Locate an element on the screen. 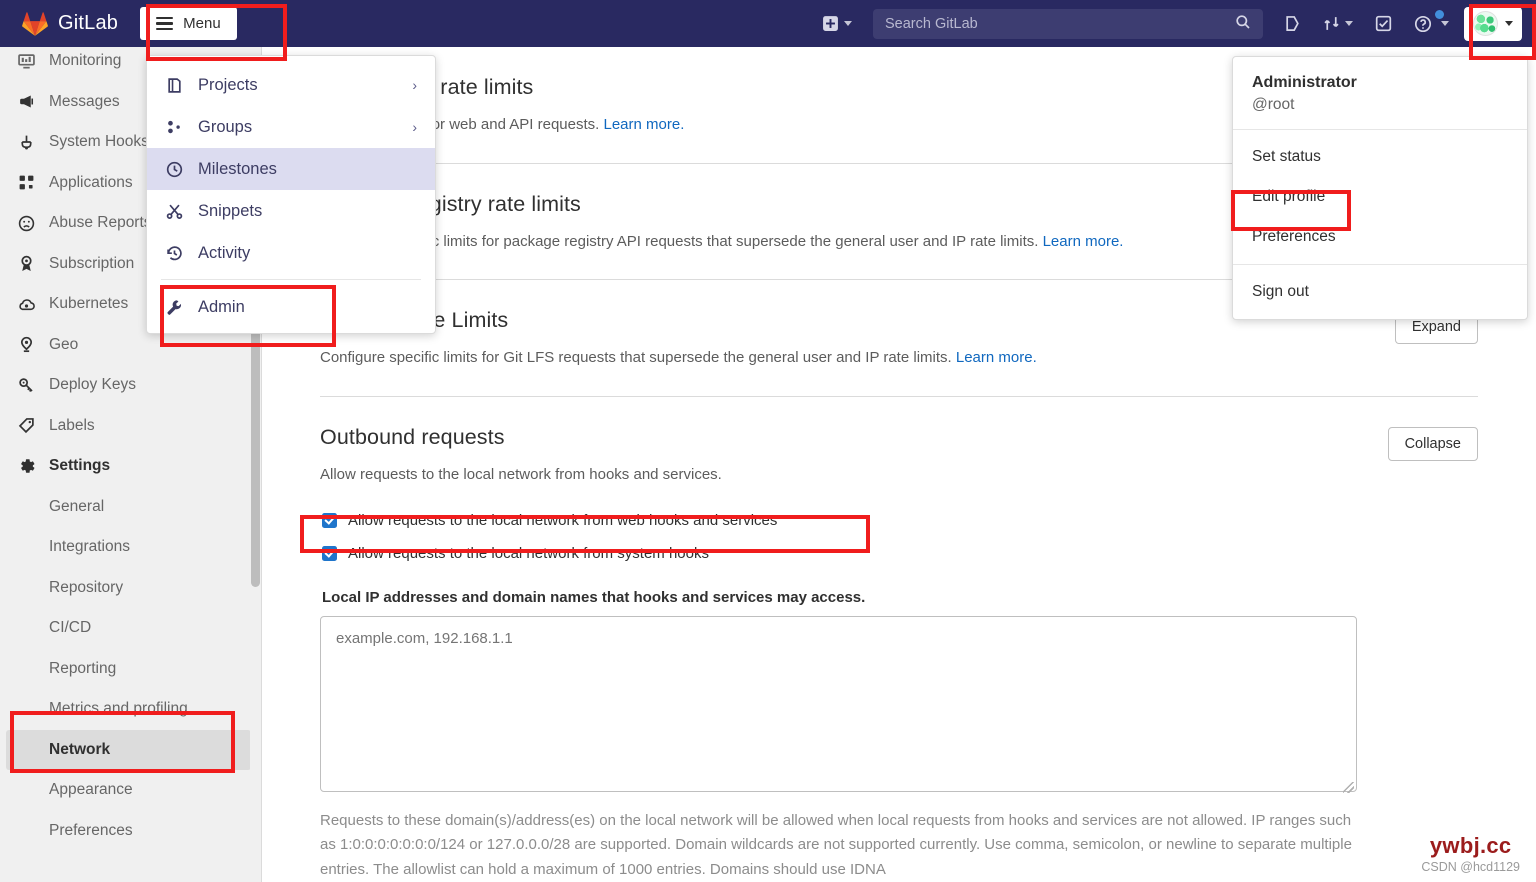  todos-checkbox-icon is located at coordinates (1383, 23).